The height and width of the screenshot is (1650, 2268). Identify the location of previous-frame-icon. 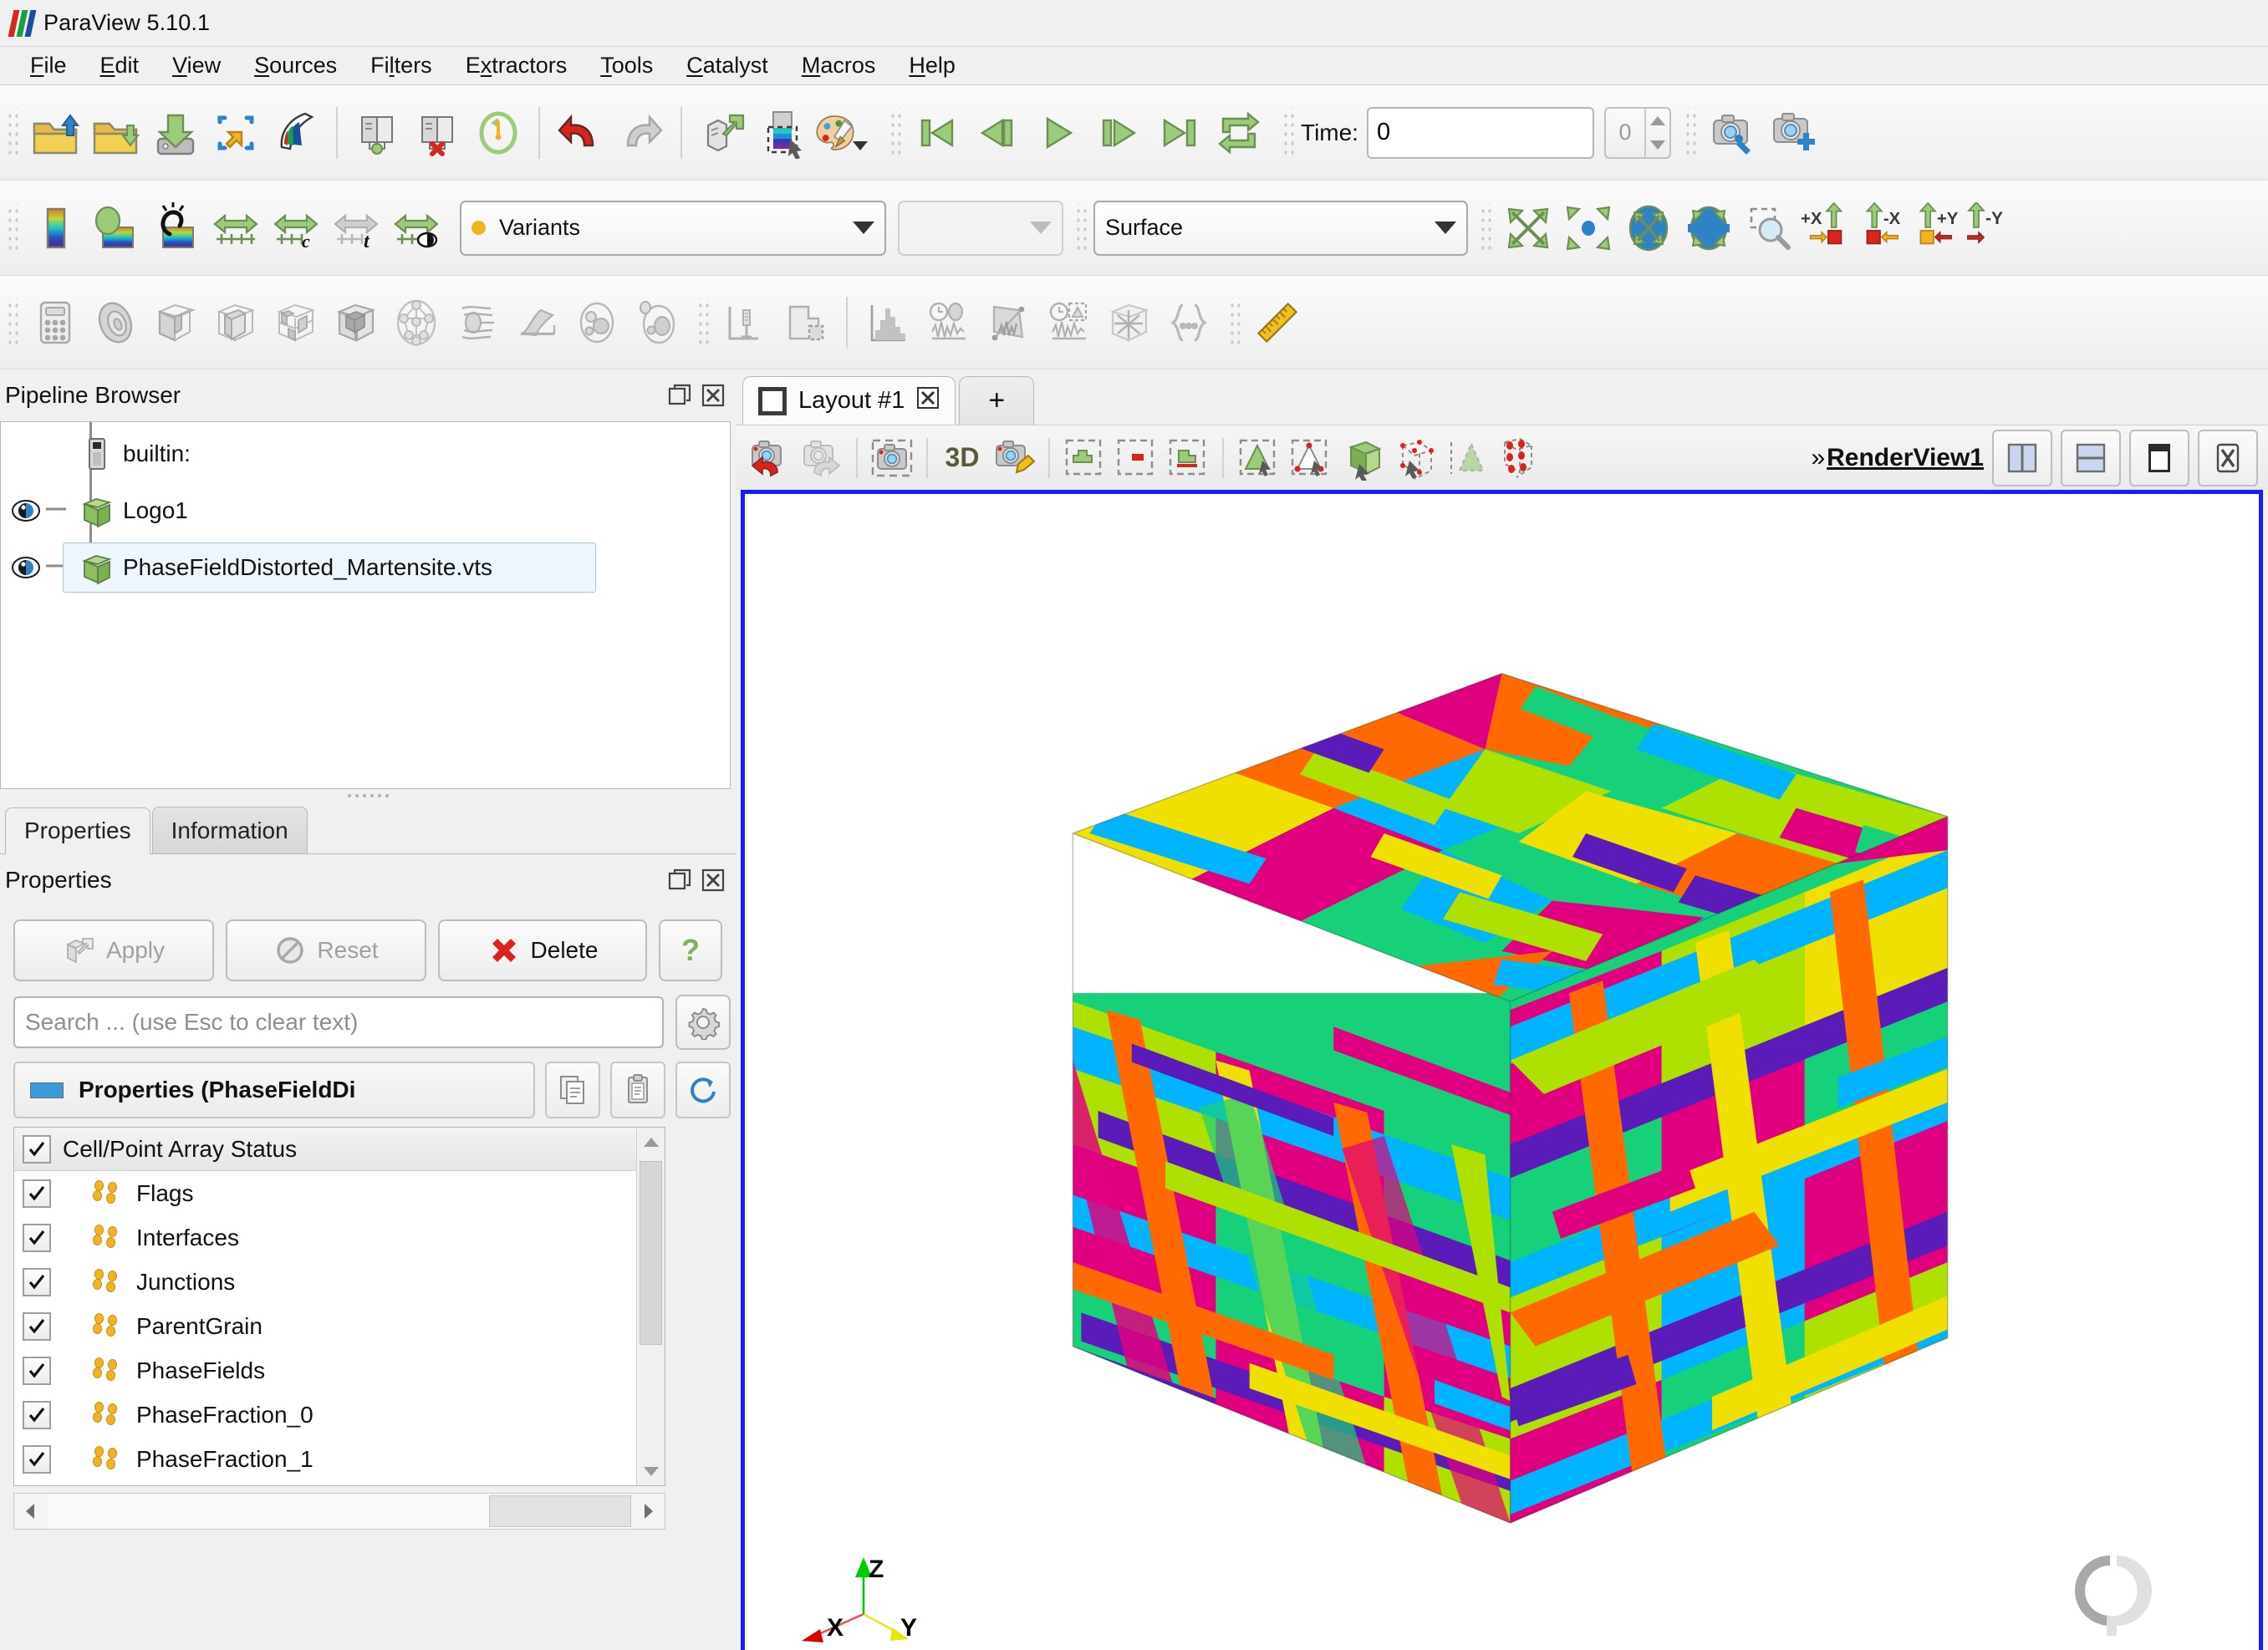
(998, 133).